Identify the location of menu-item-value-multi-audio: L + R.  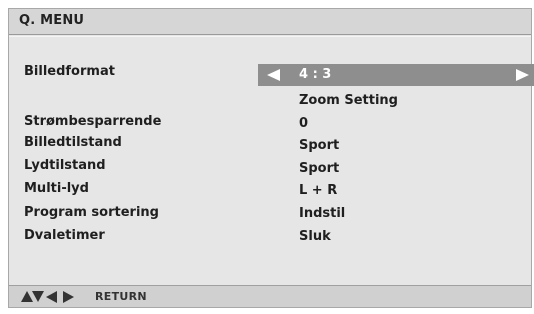
(318, 190).